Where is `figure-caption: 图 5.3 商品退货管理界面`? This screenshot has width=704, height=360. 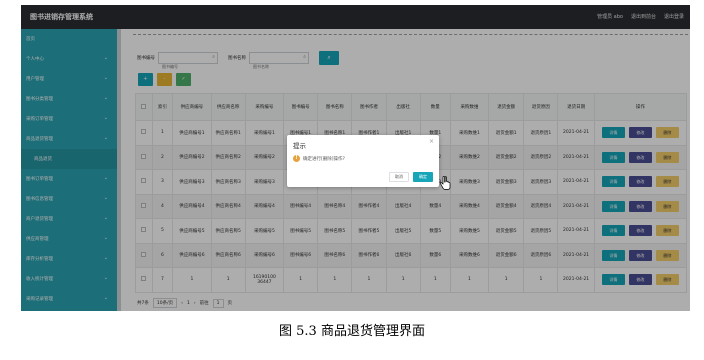
figure-caption: 图 5.3 商品退货管理界面 is located at coordinates (352, 331).